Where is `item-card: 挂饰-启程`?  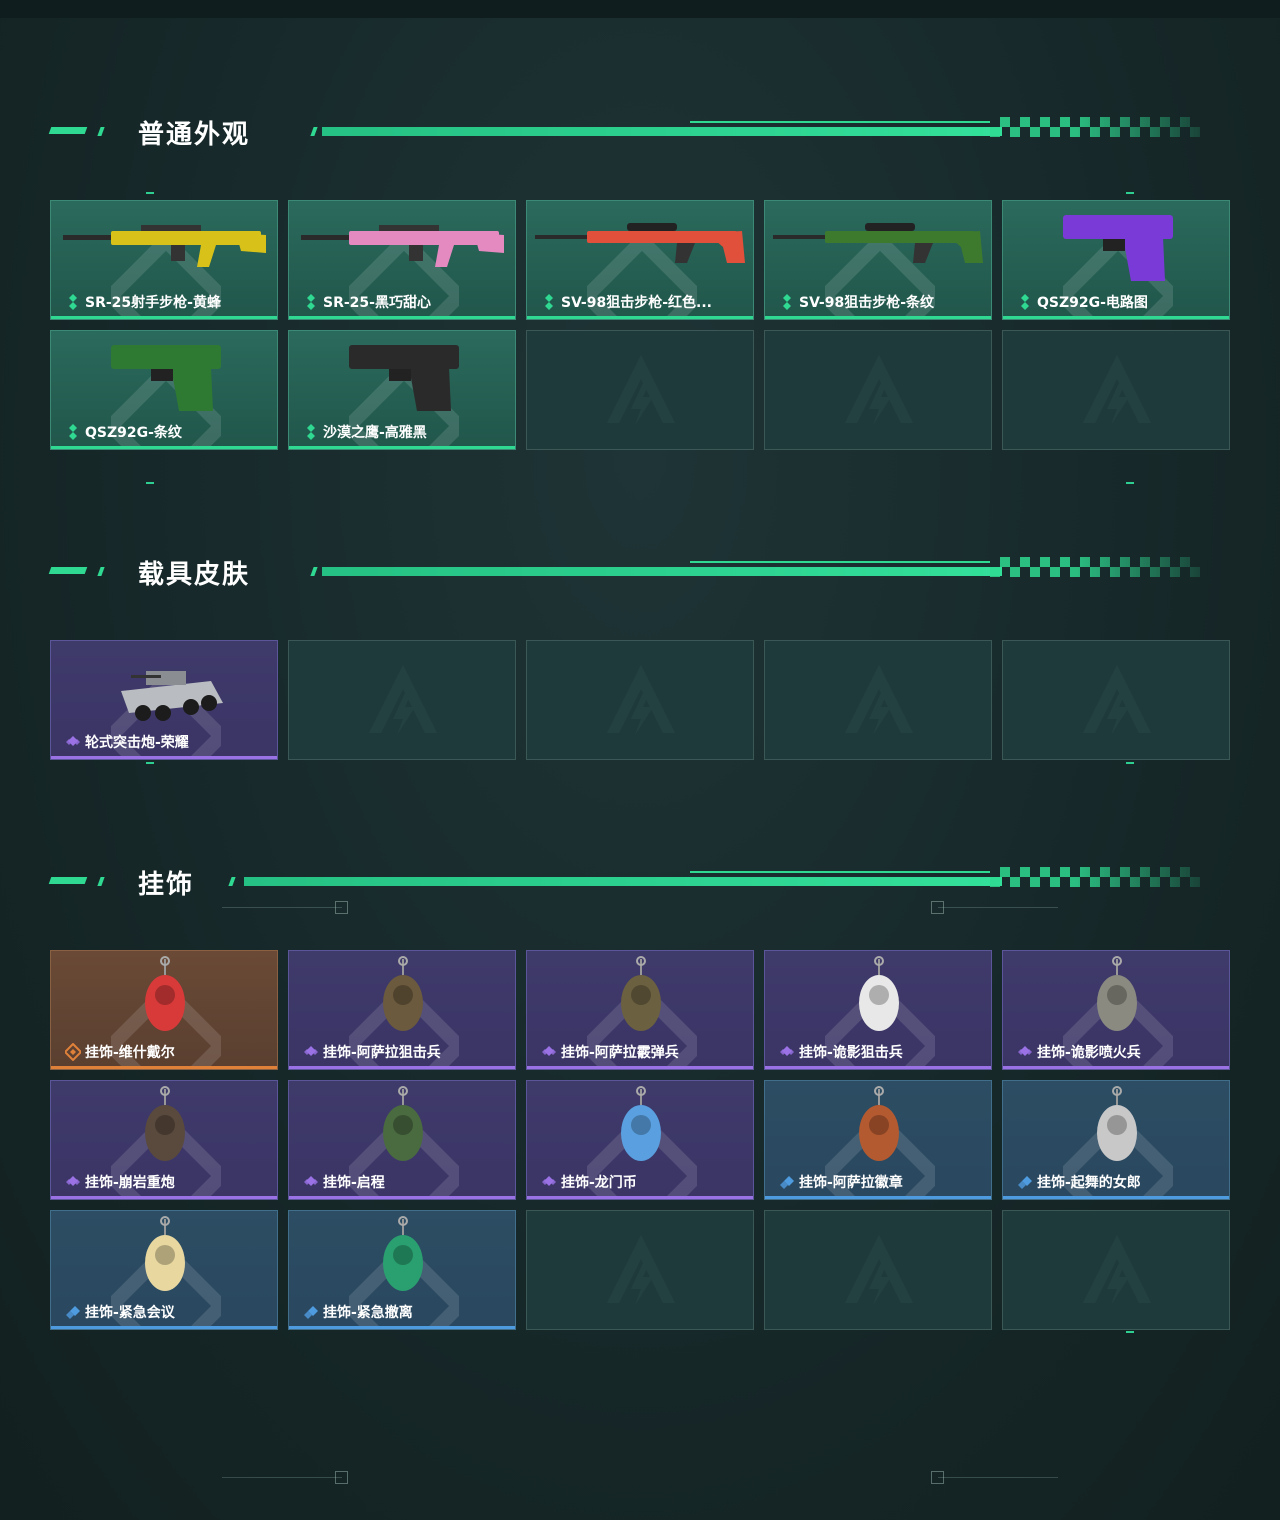 item-card: 挂饰-启程 is located at coordinates (402, 1140).